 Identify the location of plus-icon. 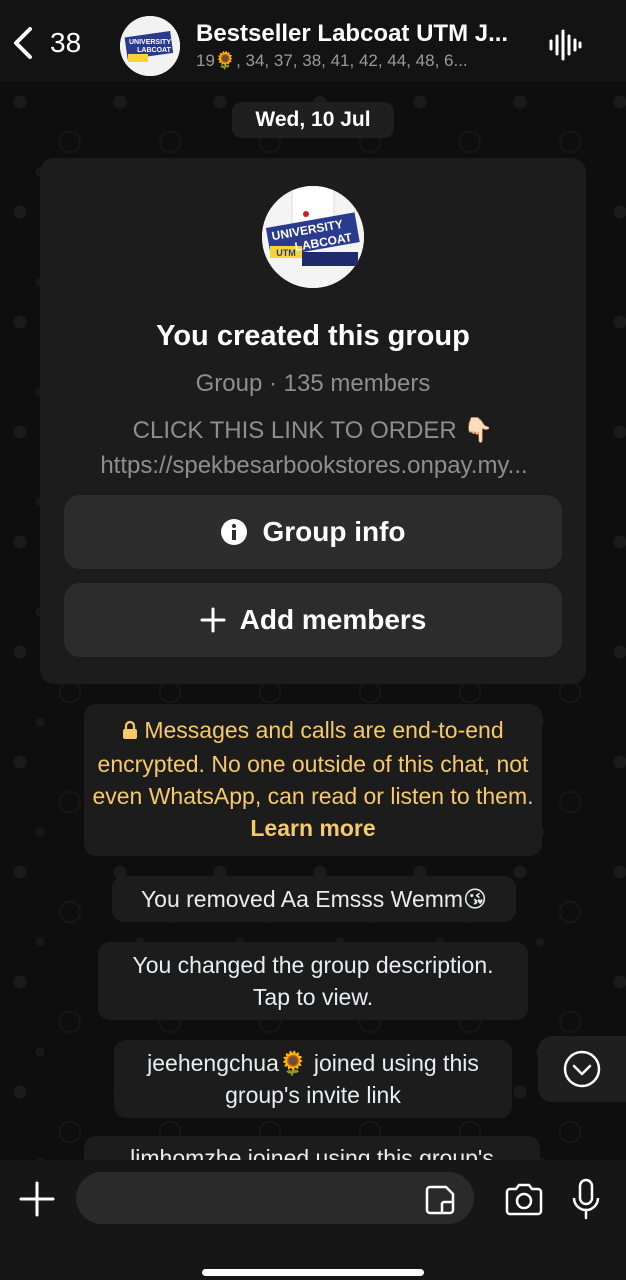
(213, 620).